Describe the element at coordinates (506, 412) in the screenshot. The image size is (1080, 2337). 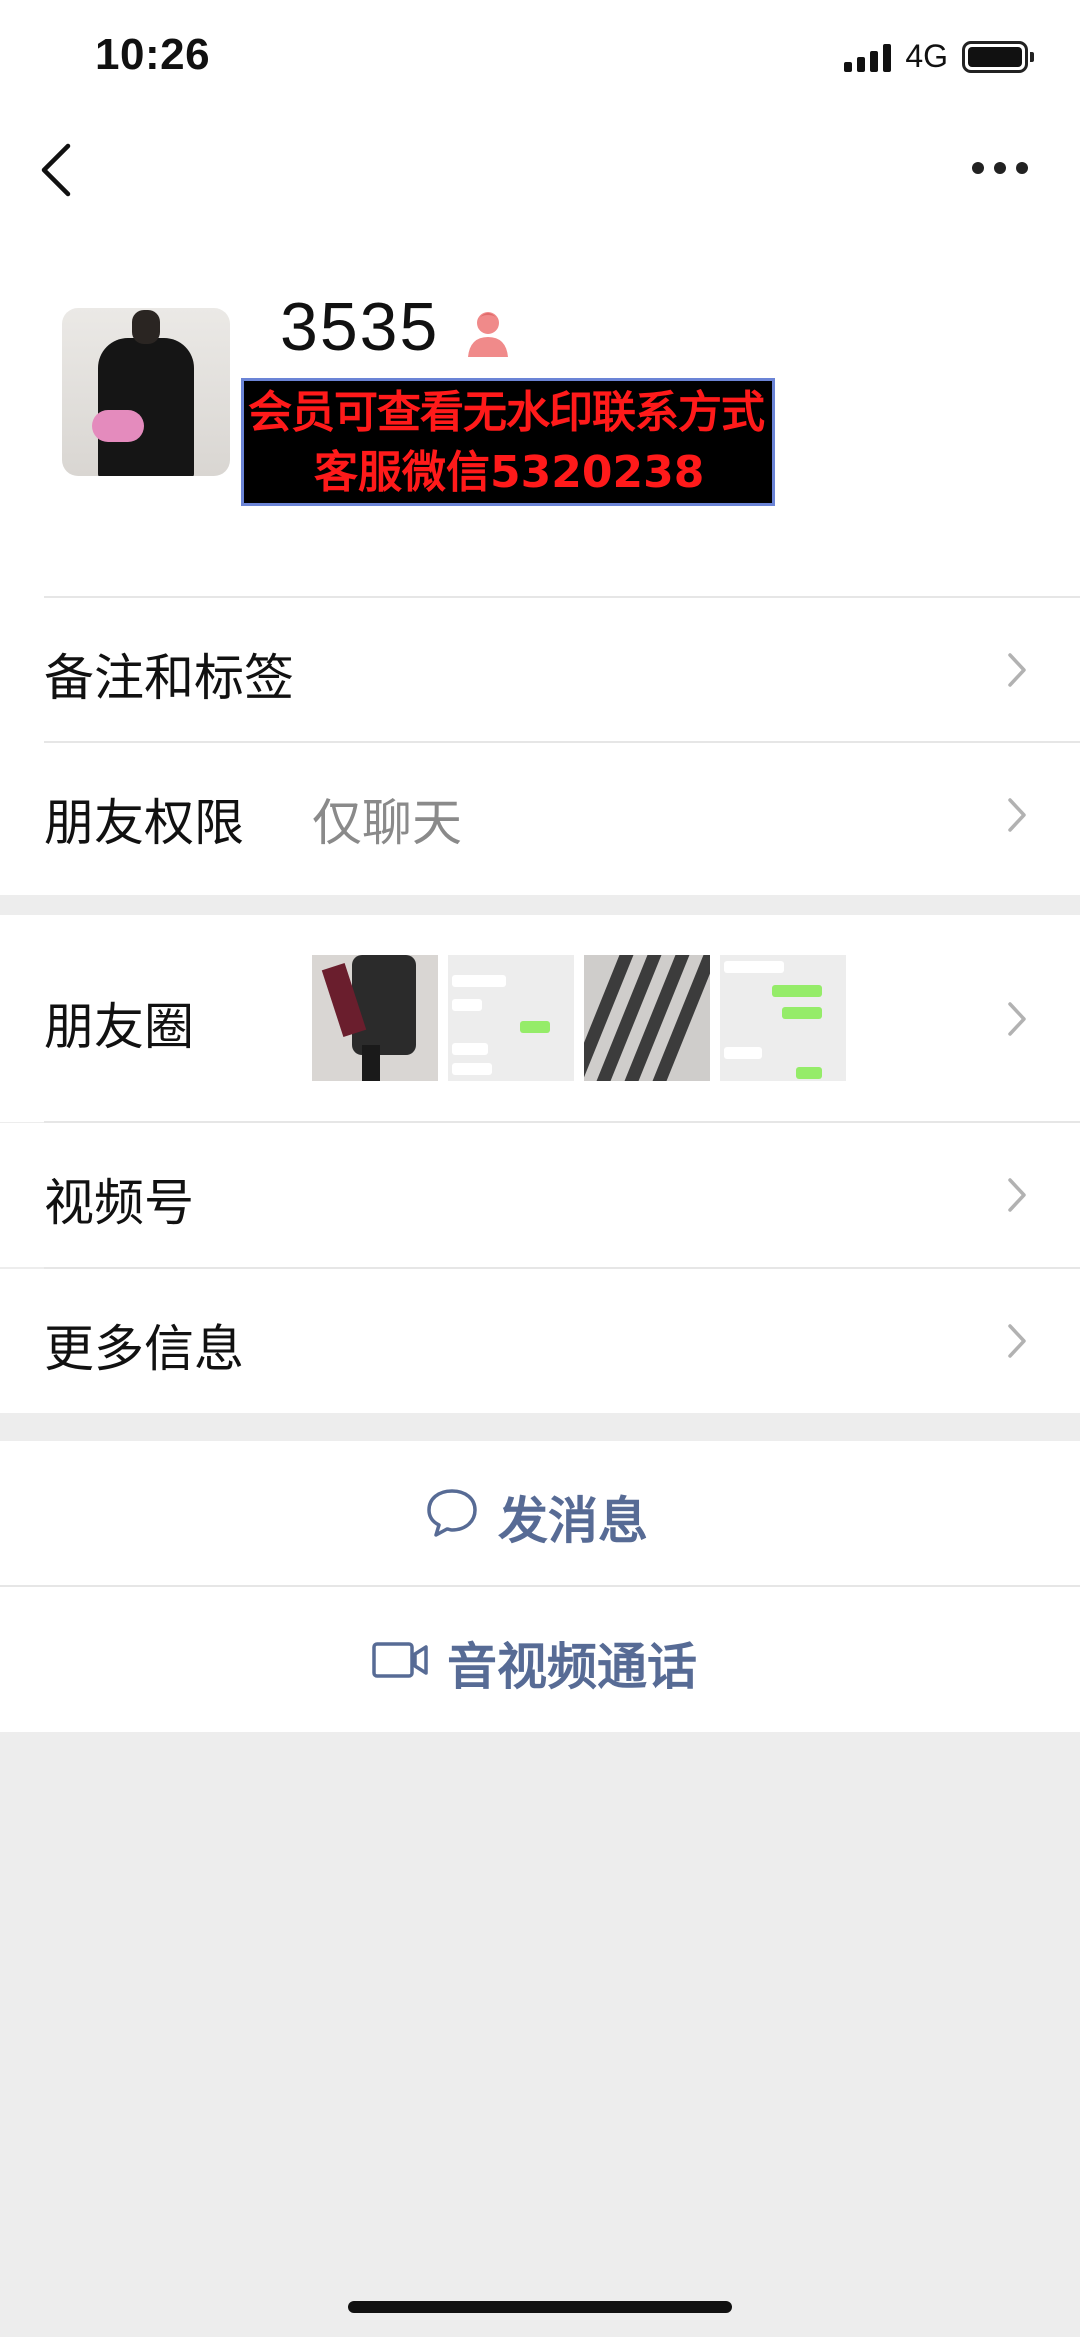
I see `watermark-line-1: 会员可查看无水印联系方式` at that location.